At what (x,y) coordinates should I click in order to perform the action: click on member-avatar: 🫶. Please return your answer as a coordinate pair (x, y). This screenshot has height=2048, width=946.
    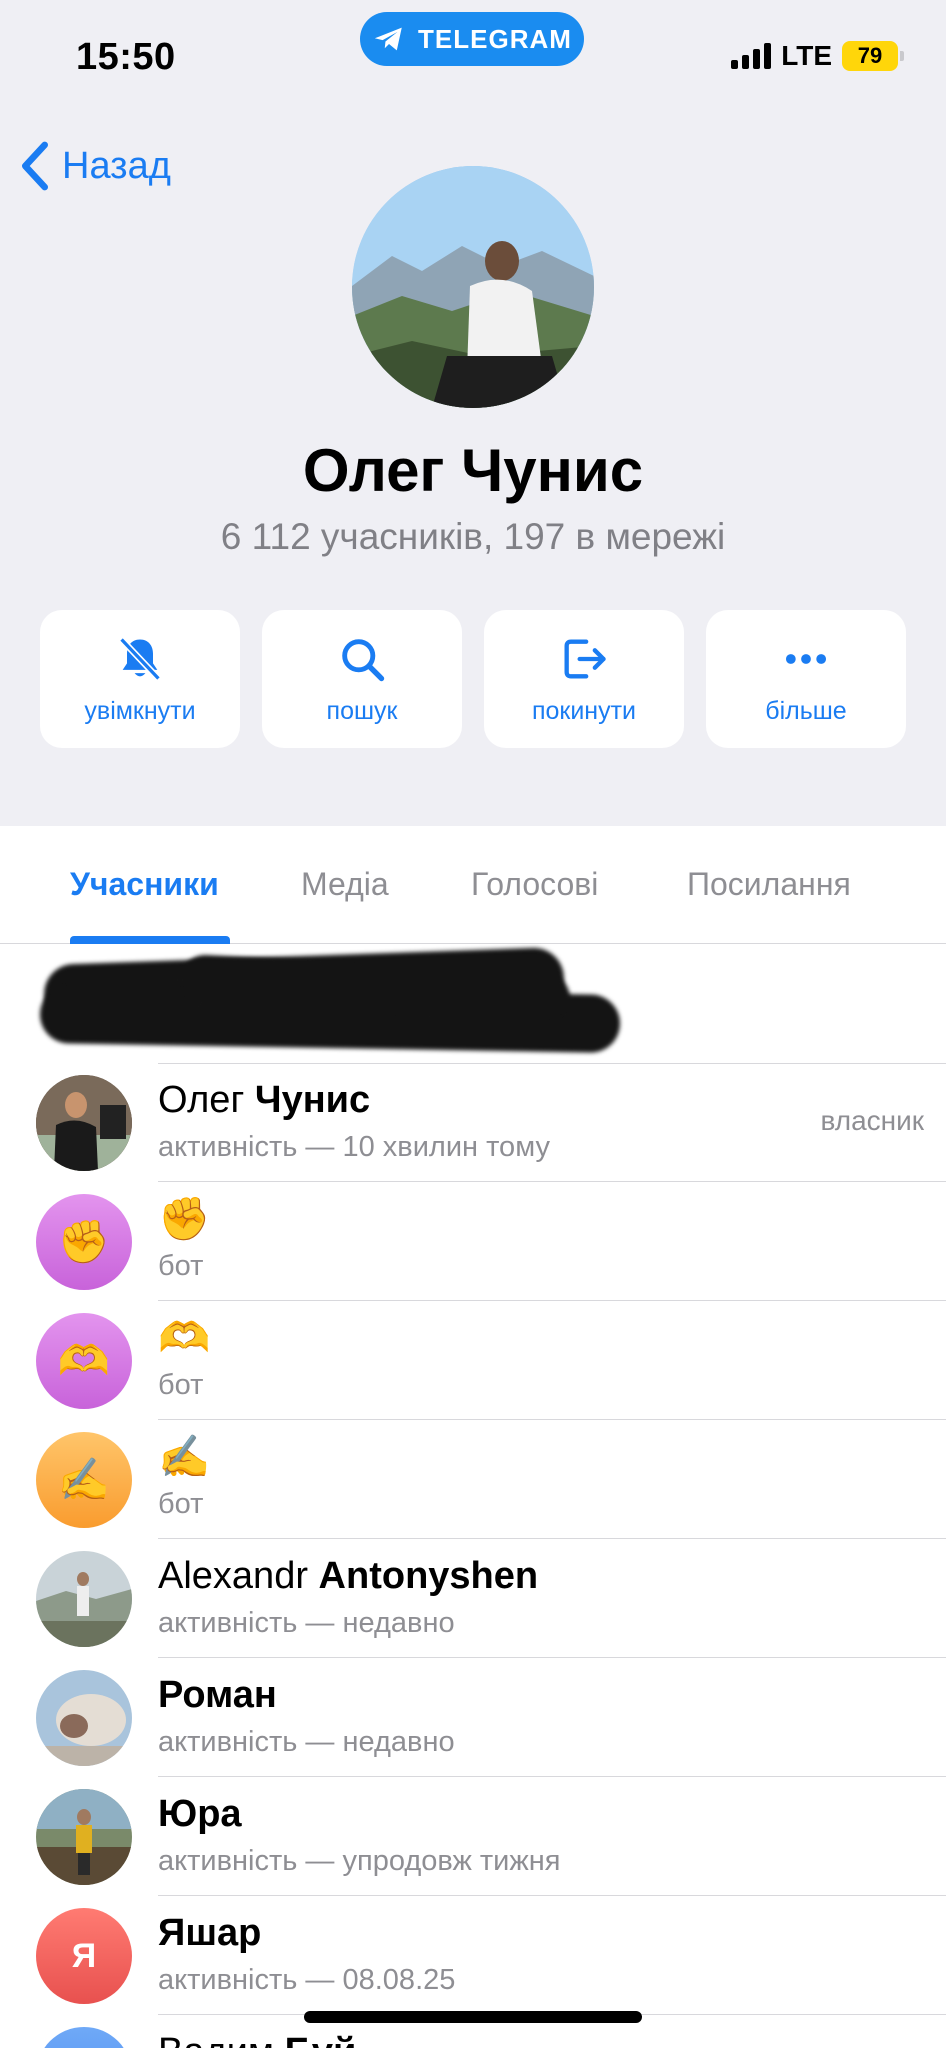
    Looking at the image, I should click on (84, 1361).